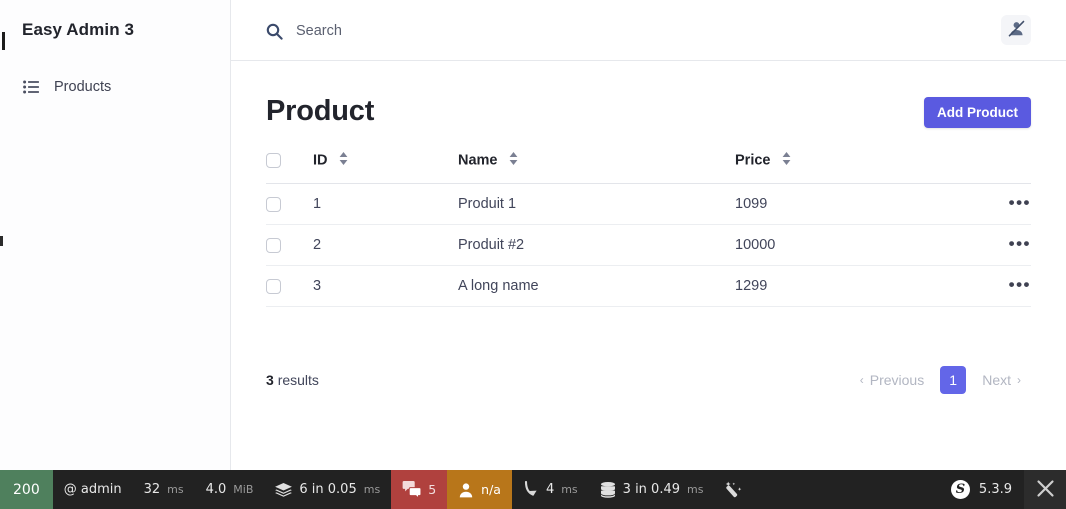 The height and width of the screenshot is (509, 1066). I want to click on table-row: 2 Produit #2 10000 •••, so click(648, 245).